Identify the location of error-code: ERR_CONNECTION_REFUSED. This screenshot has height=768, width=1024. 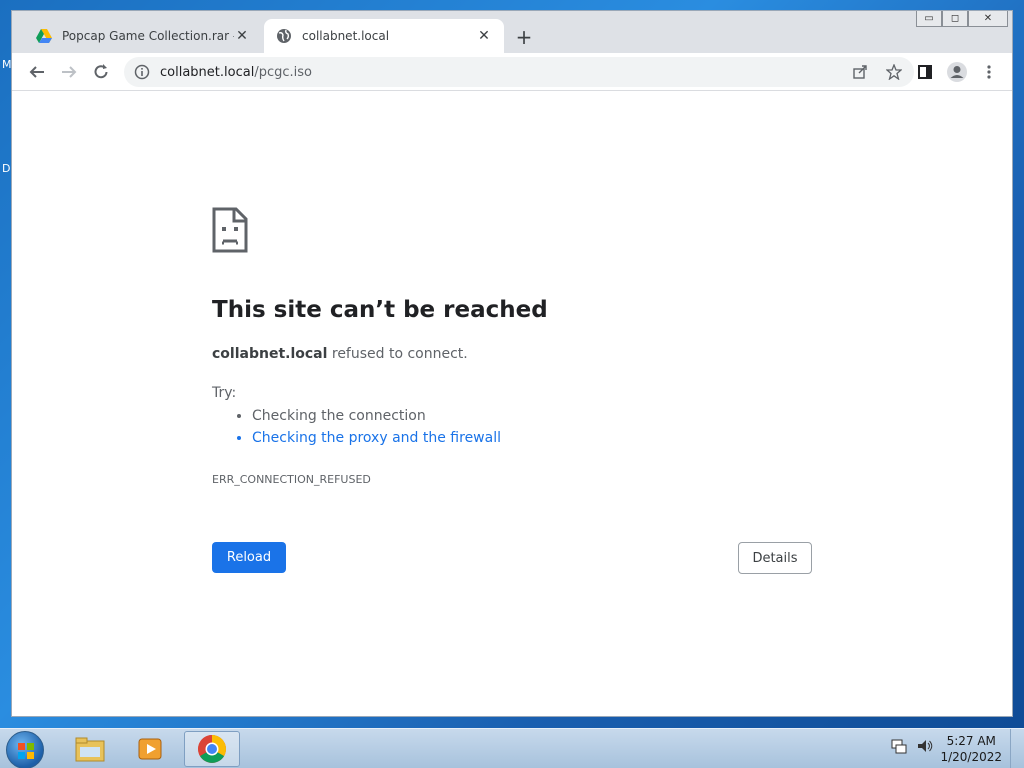
(291, 479).